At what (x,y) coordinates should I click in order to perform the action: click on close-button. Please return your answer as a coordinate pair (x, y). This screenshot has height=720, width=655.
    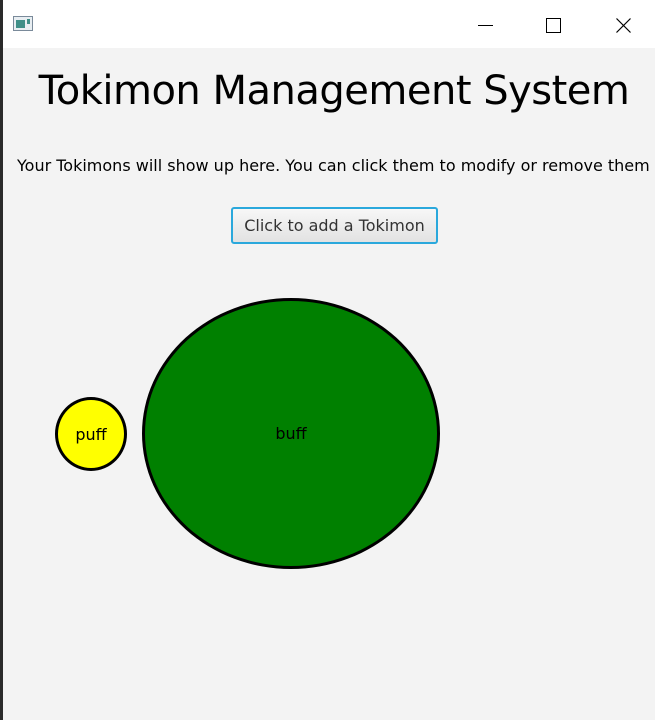
    Looking at the image, I should click on (624, 24).